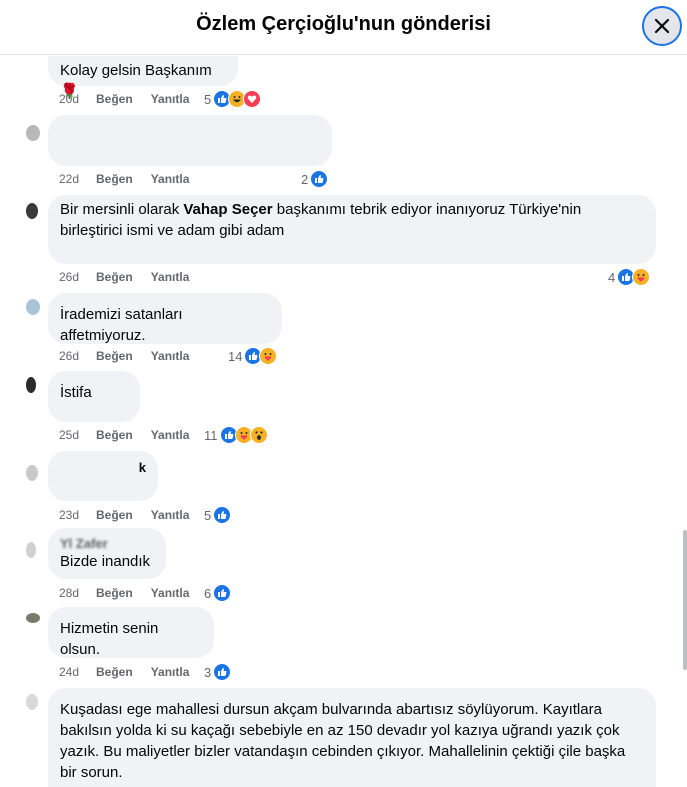 The height and width of the screenshot is (787, 687). Describe the element at coordinates (305, 179) in the screenshot. I see `reaction-count: 2` at that location.